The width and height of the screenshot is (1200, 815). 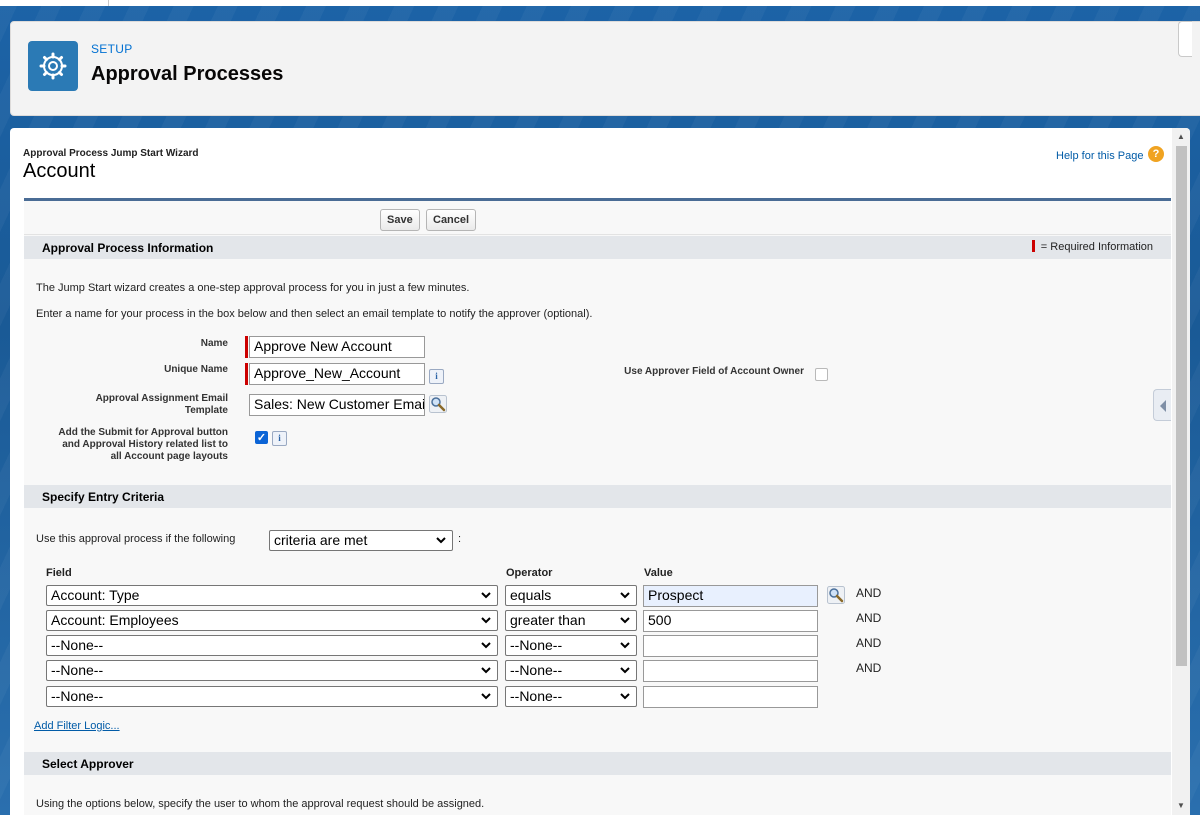 What do you see at coordinates (337, 347) in the screenshot?
I see `name-input: Approve New Account` at bounding box center [337, 347].